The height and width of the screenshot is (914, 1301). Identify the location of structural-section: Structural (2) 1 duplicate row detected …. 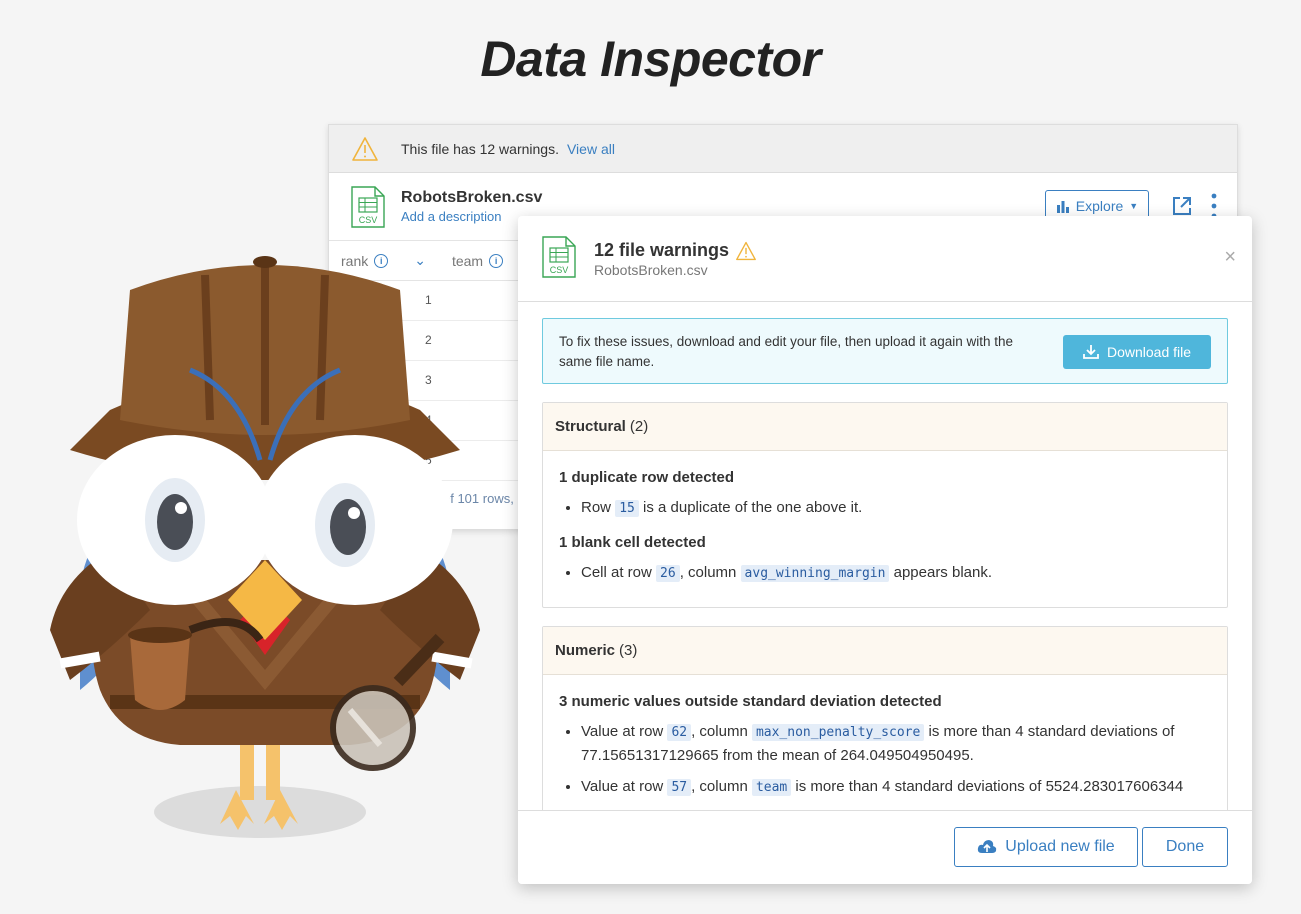
(885, 505).